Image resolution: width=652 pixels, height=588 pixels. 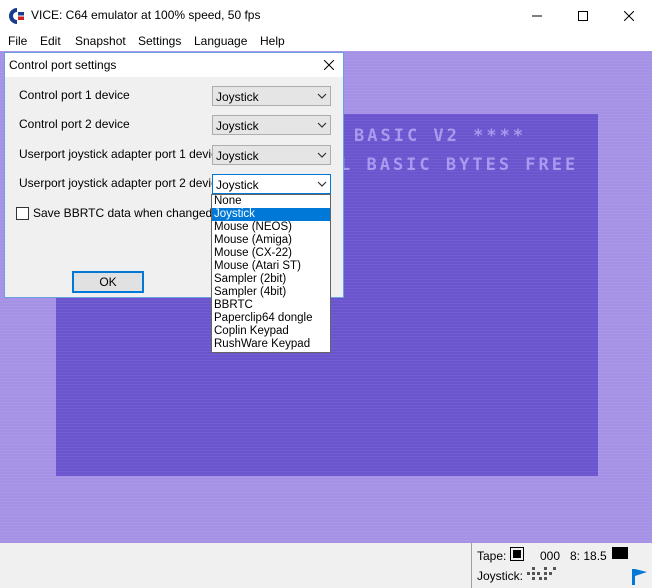 I want to click on userport-adapter-port-2-label: Userport joystick adapter port 2 device, so click(x=121, y=183).